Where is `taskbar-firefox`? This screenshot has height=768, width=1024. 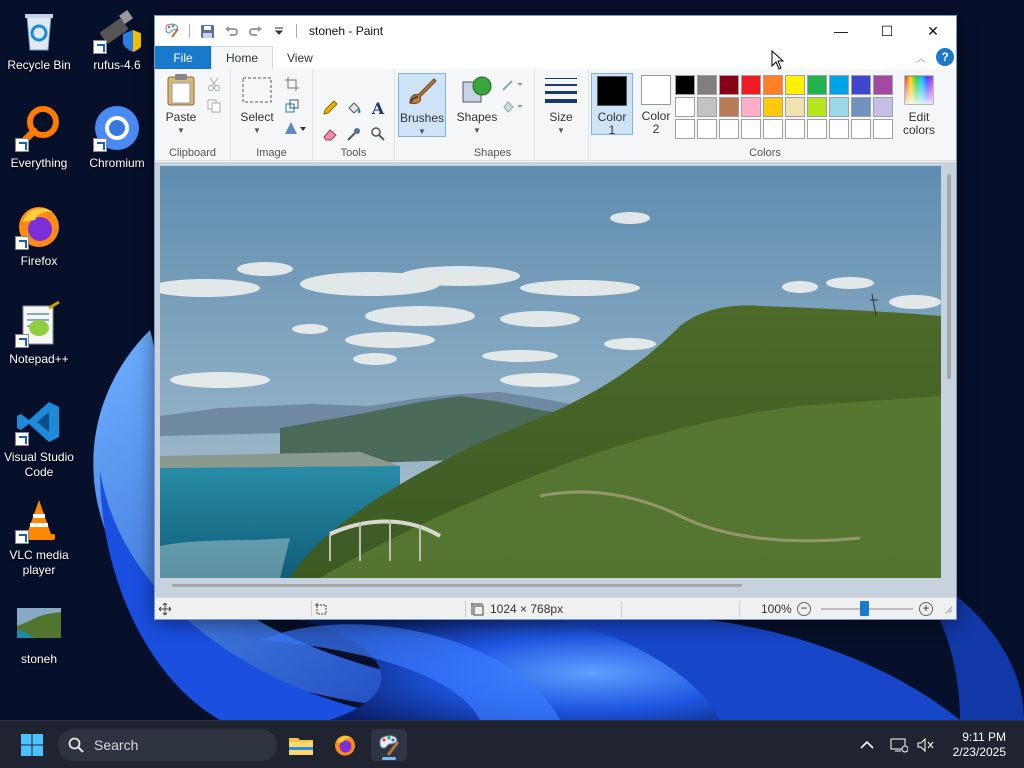
taskbar-firefox is located at coordinates (345, 745).